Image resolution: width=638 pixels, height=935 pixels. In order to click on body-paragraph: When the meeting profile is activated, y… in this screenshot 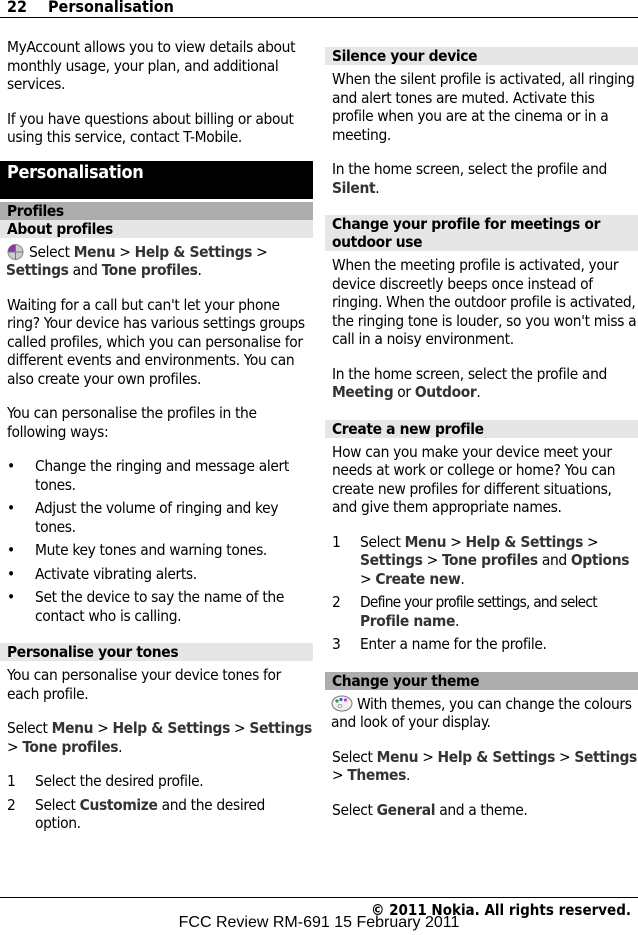, I will do `click(484, 302)`.